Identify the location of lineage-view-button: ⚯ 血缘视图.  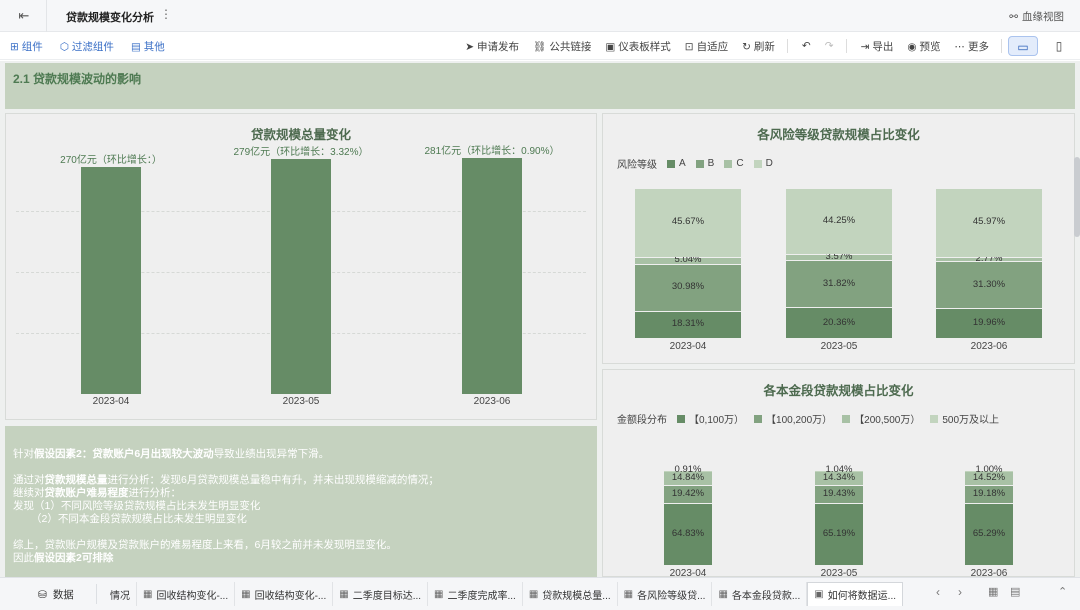
(1036, 16).